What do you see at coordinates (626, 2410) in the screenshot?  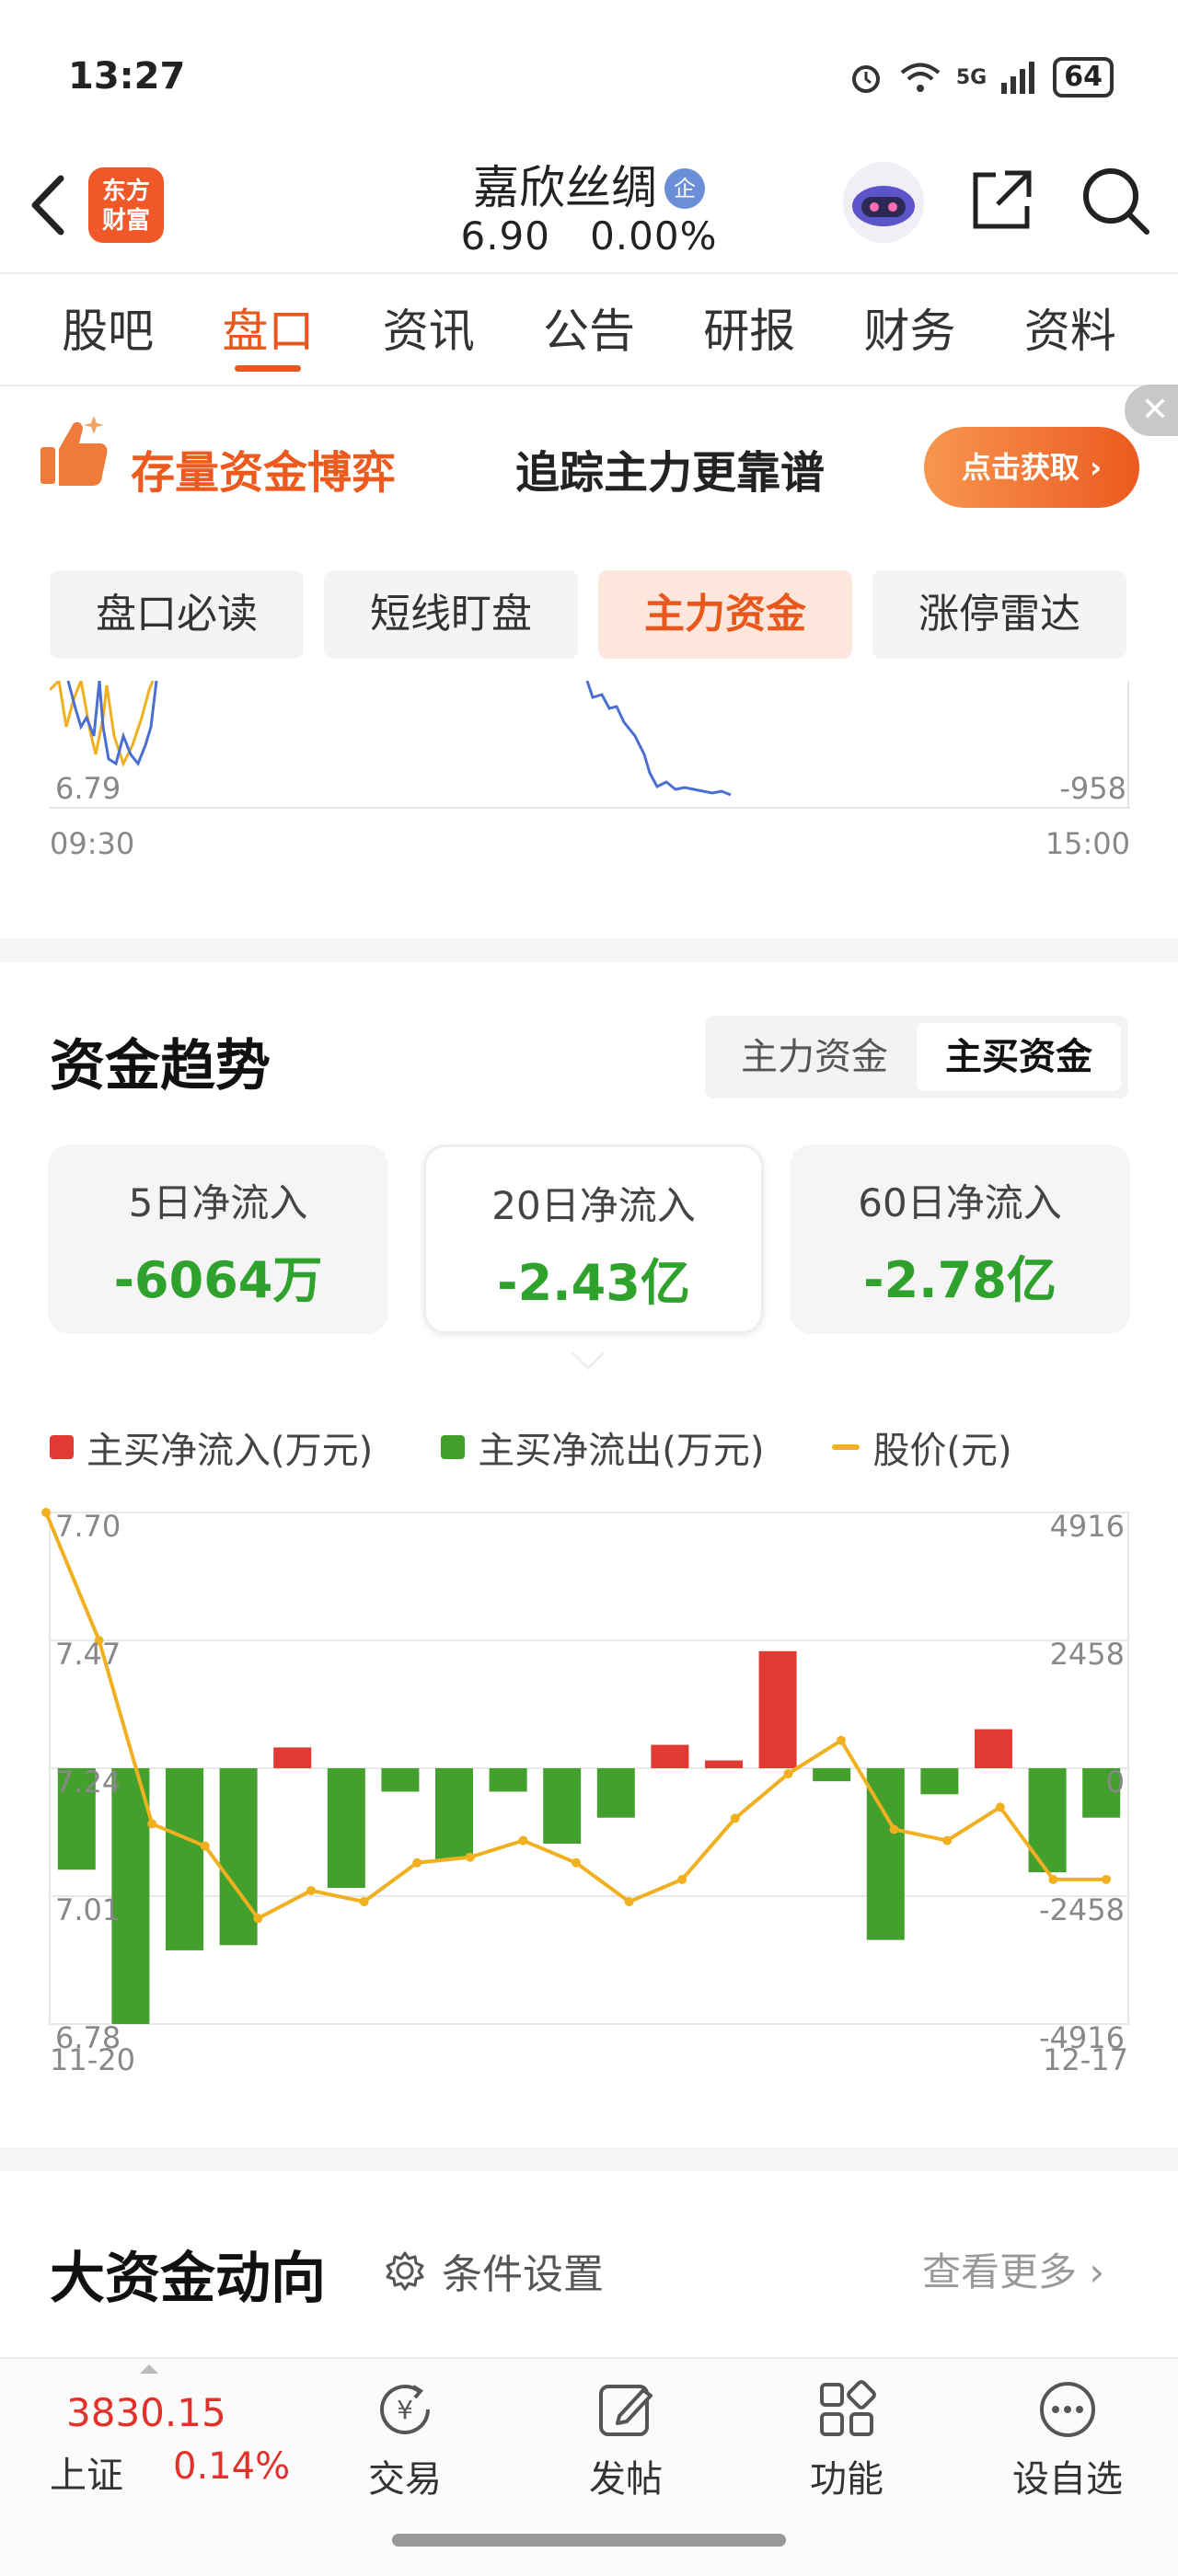 I see `edit-post-icon` at bounding box center [626, 2410].